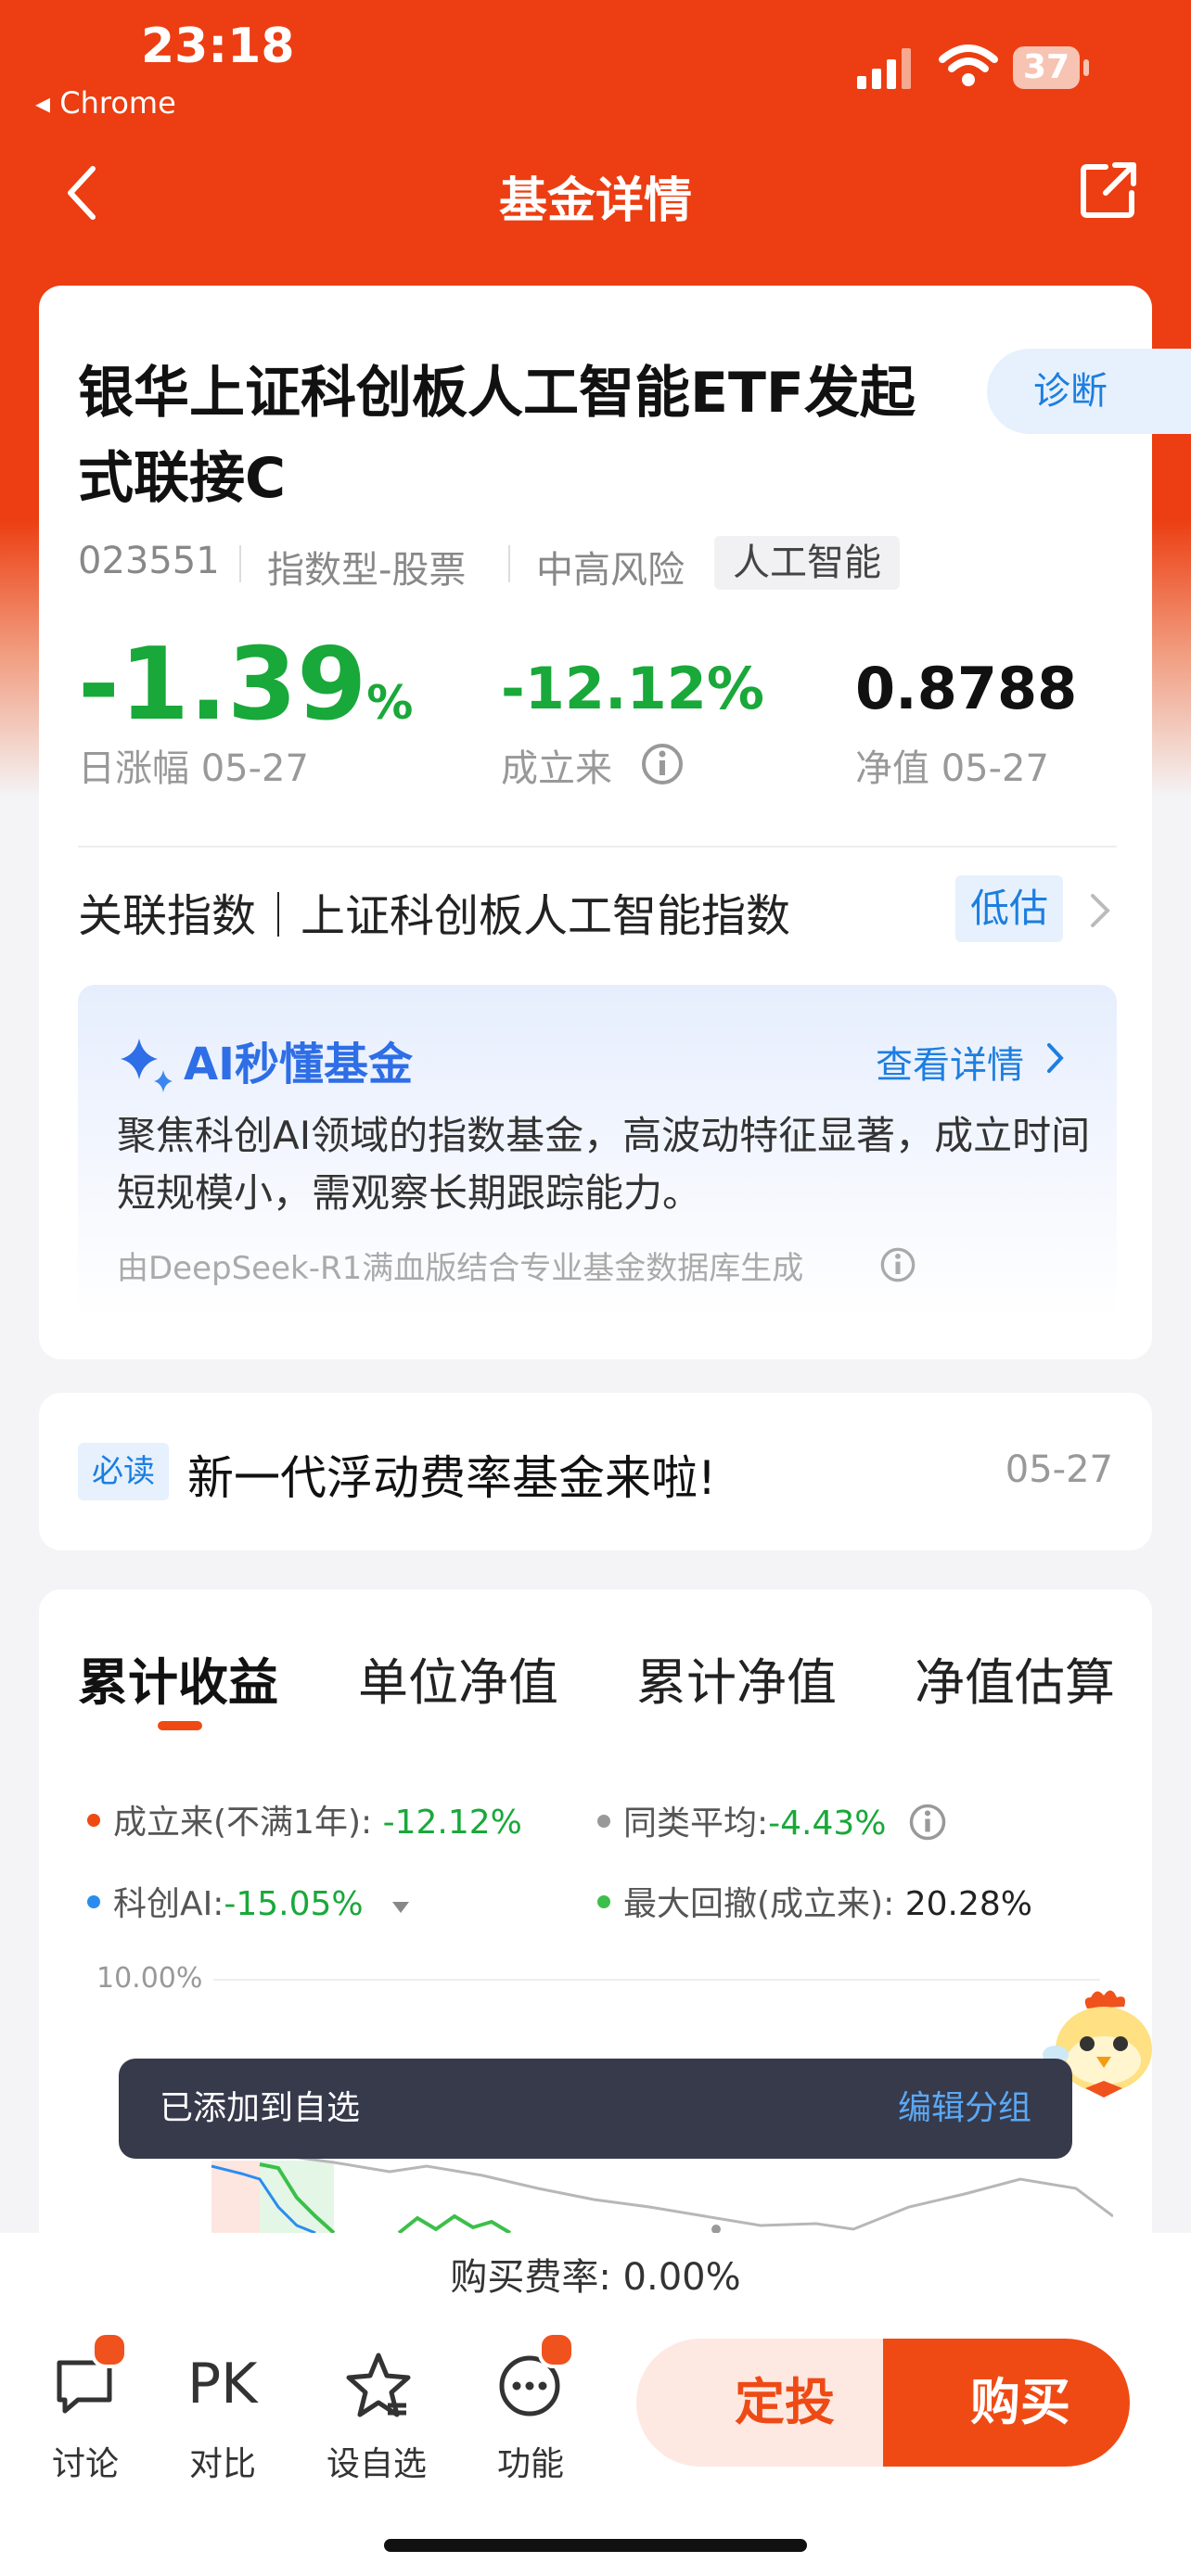  I want to click on fund-code: 023551, so click(149, 561).